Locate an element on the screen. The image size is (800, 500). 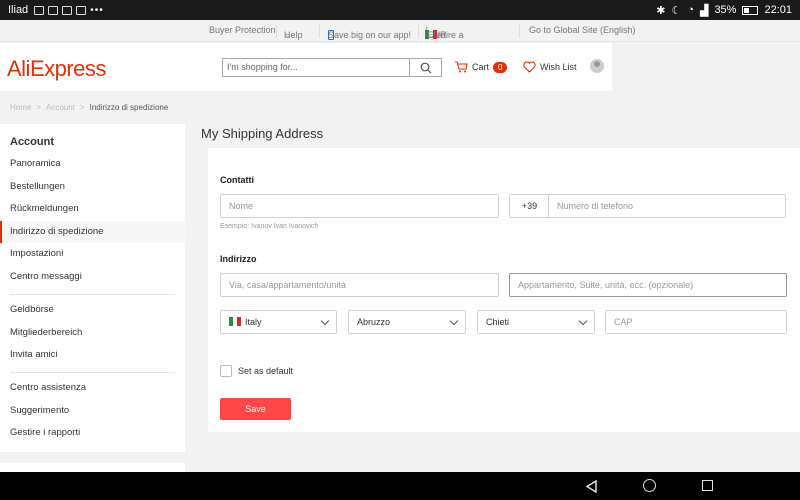
buyer-protection-link: Buyer Protection is located at coordinates (242, 30).